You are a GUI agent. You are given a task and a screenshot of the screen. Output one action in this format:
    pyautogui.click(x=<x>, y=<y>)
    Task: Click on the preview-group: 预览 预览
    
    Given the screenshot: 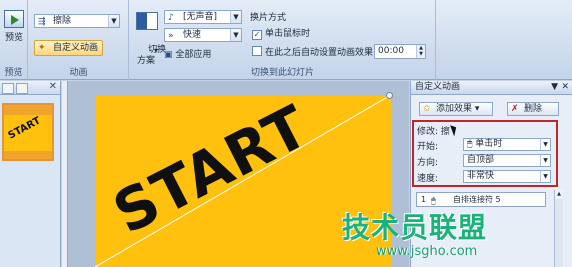 What is the action you would take?
    pyautogui.click(x=14, y=40)
    